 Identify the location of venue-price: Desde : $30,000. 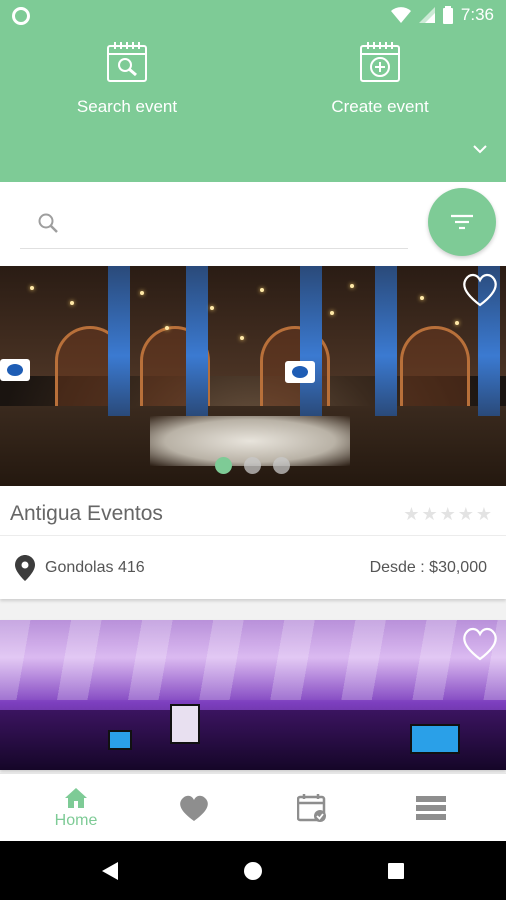
(428, 567).